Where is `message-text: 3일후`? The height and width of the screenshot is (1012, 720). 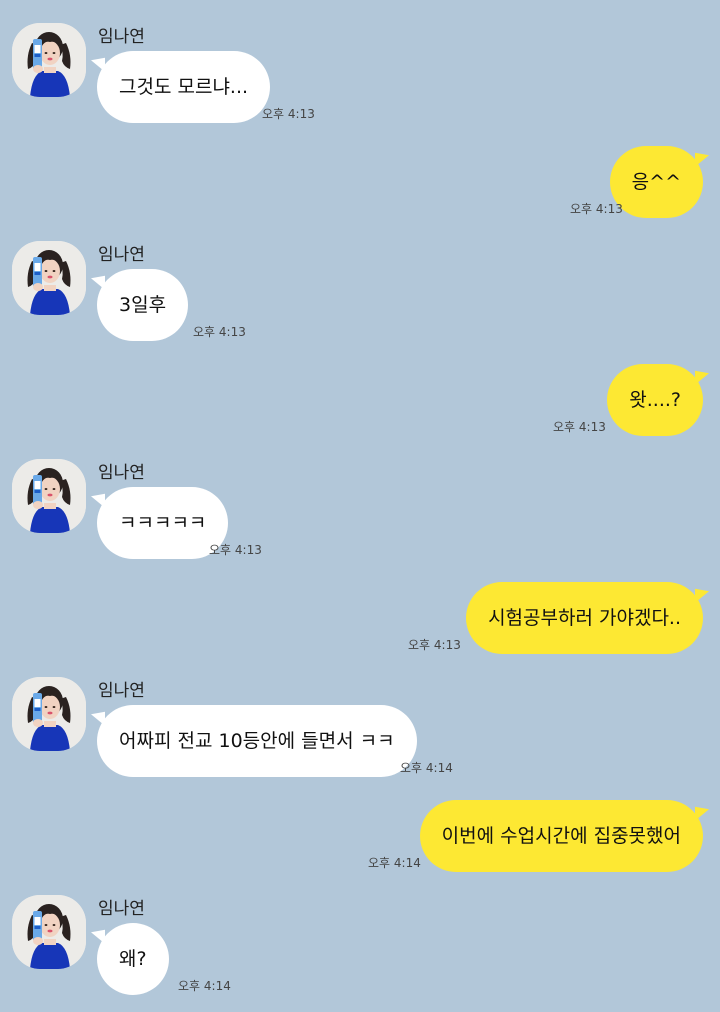
message-text: 3일후 is located at coordinates (143, 305).